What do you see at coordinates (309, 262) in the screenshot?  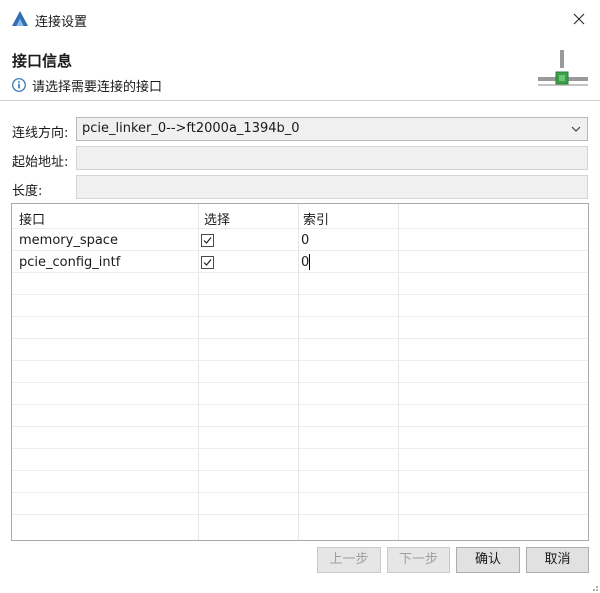 I see `text-caret` at bounding box center [309, 262].